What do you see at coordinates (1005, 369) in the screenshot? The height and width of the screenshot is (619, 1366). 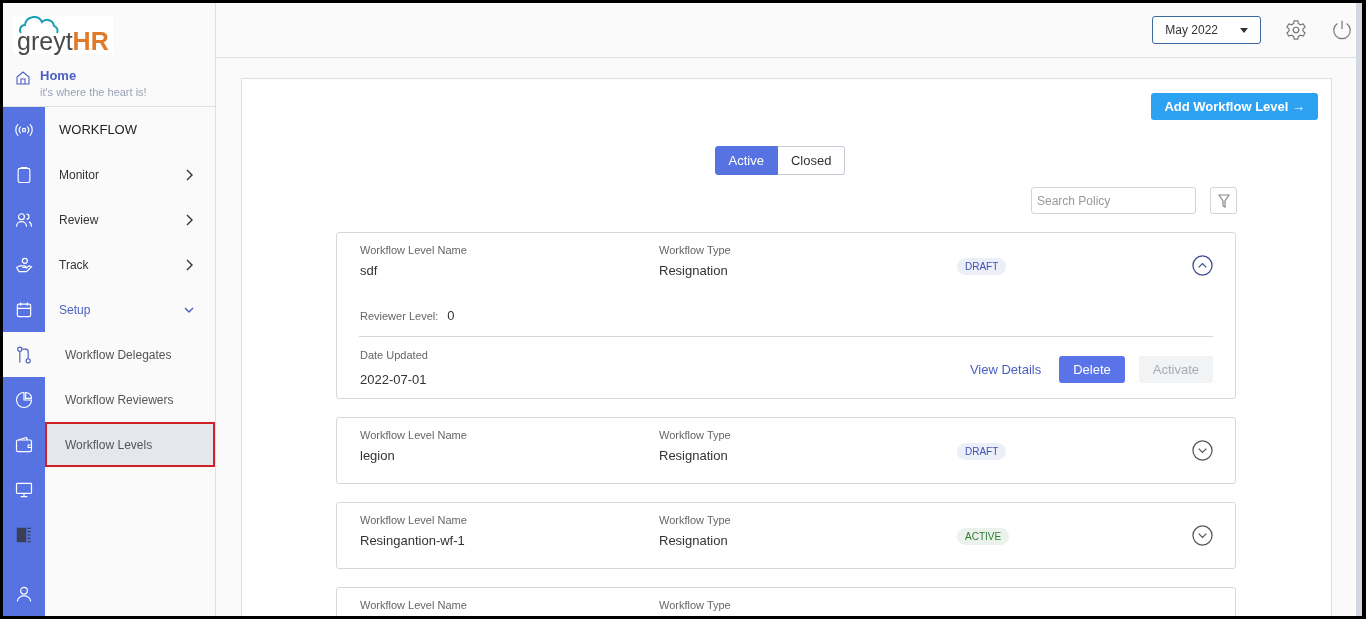 I see `details-link: View Details` at bounding box center [1005, 369].